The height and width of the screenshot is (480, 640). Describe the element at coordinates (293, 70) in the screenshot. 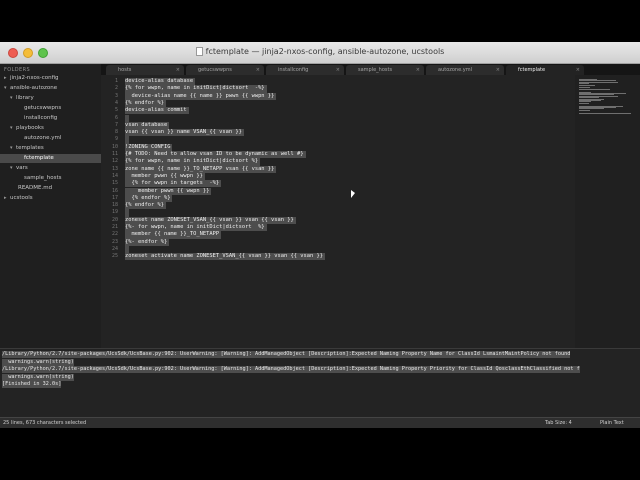

I see `tab-label: installconfig` at that location.